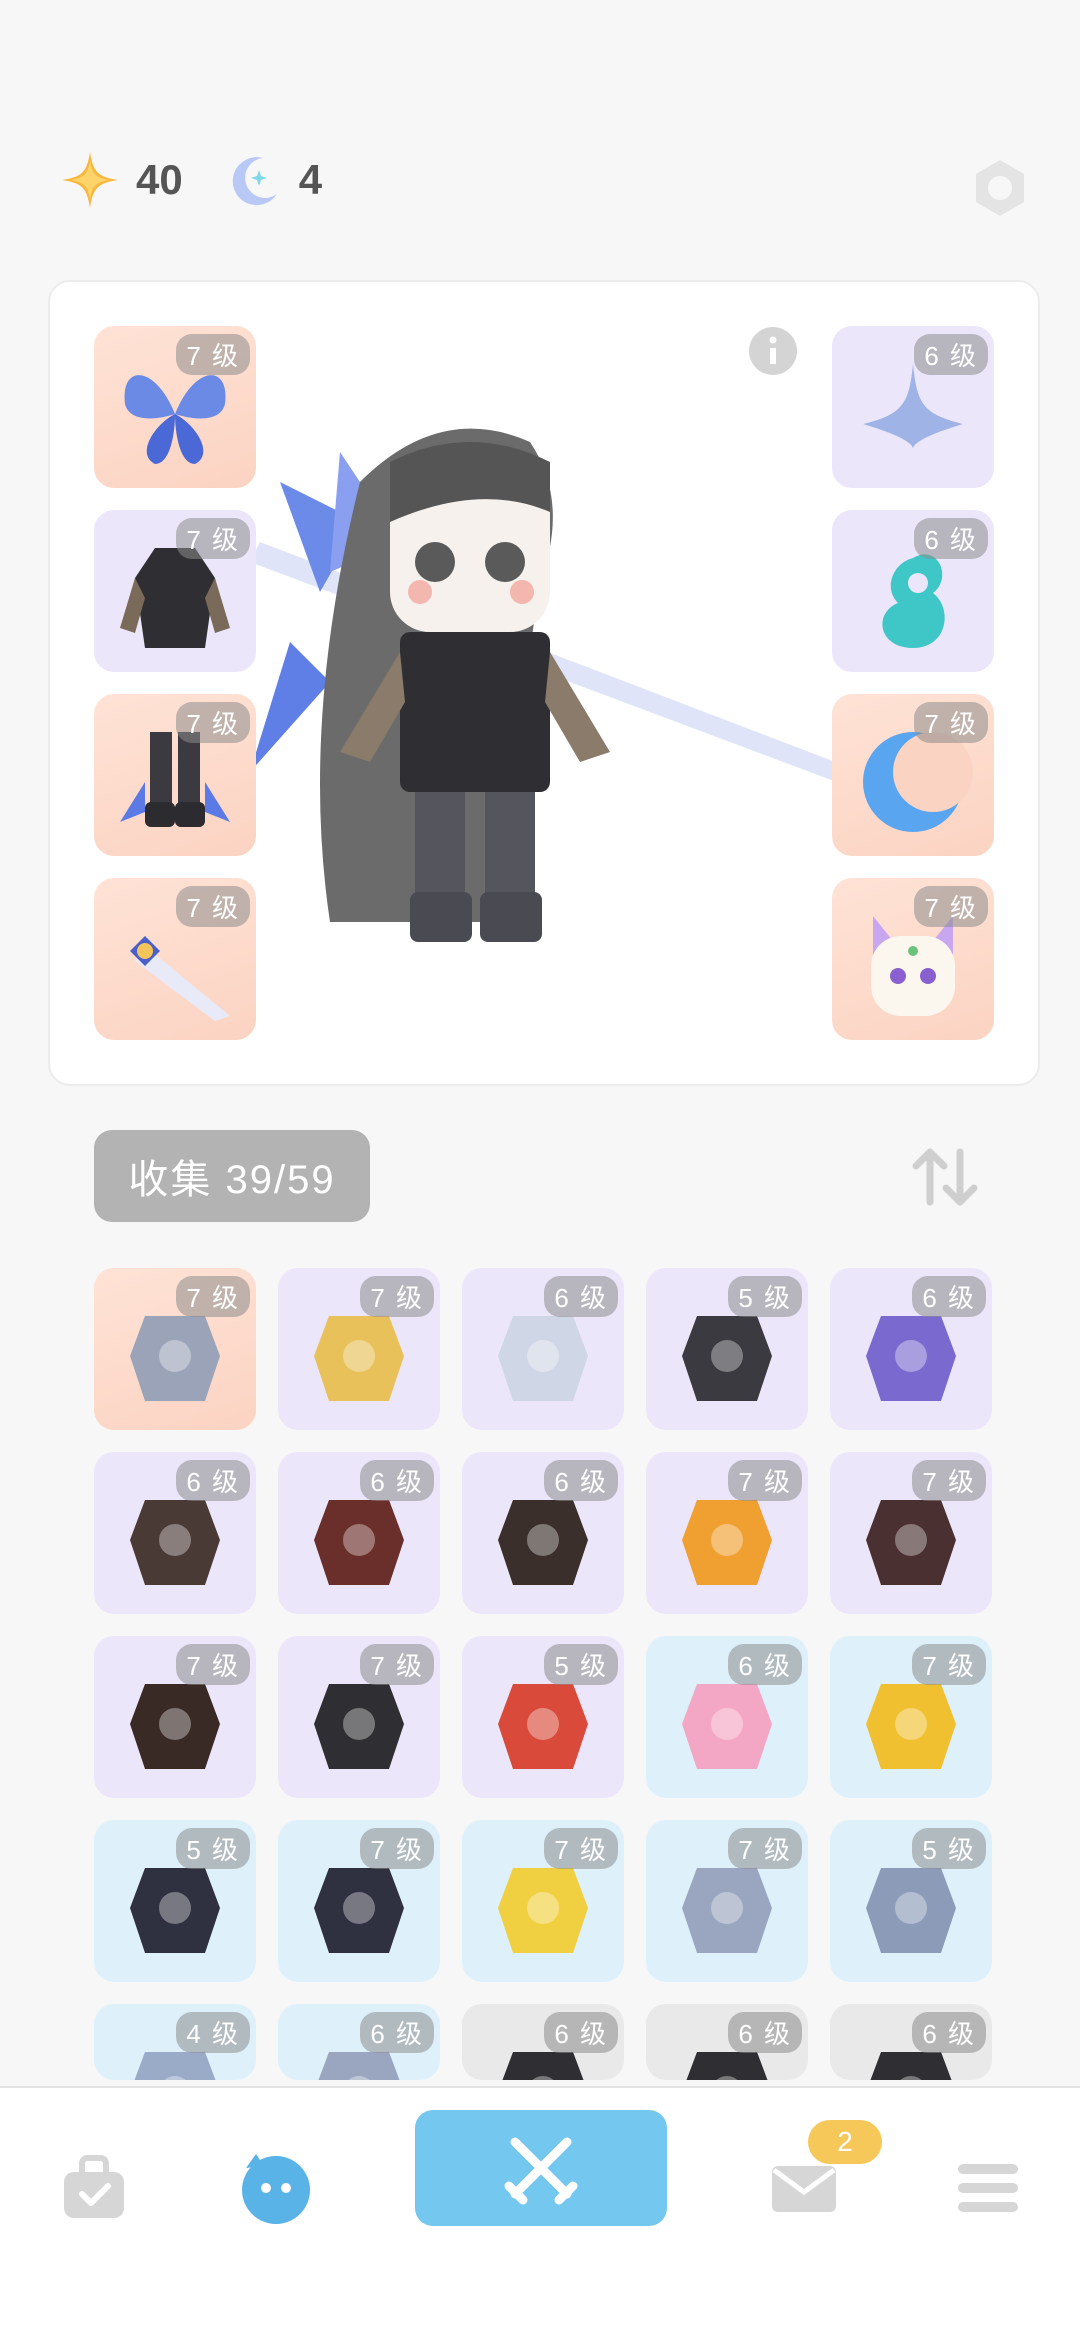  I want to click on bottom-nav: 2, so click(540, 2214).